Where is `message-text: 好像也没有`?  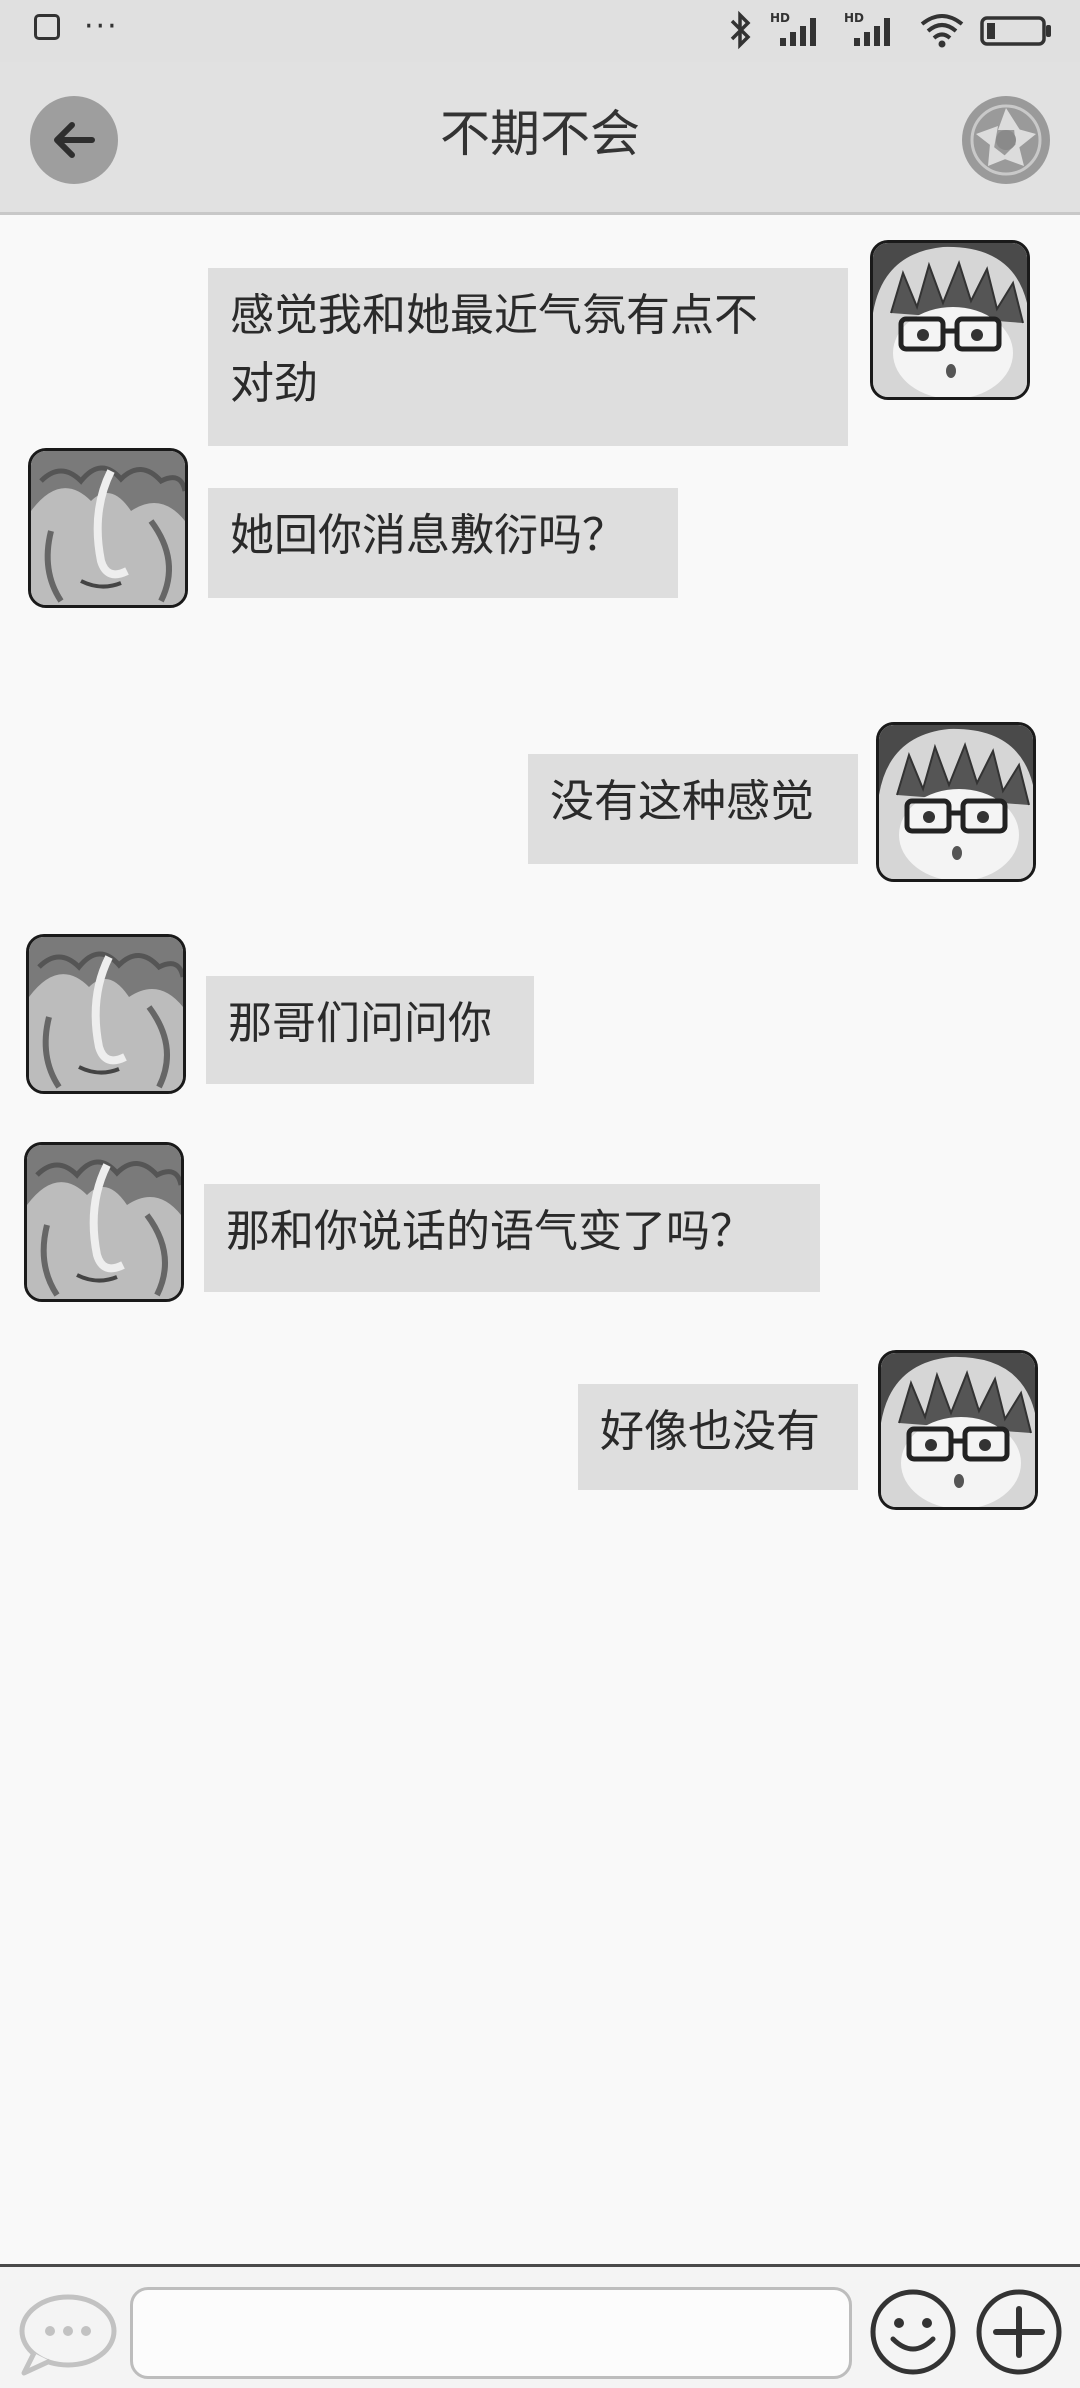 message-text: 好像也没有 is located at coordinates (710, 1431).